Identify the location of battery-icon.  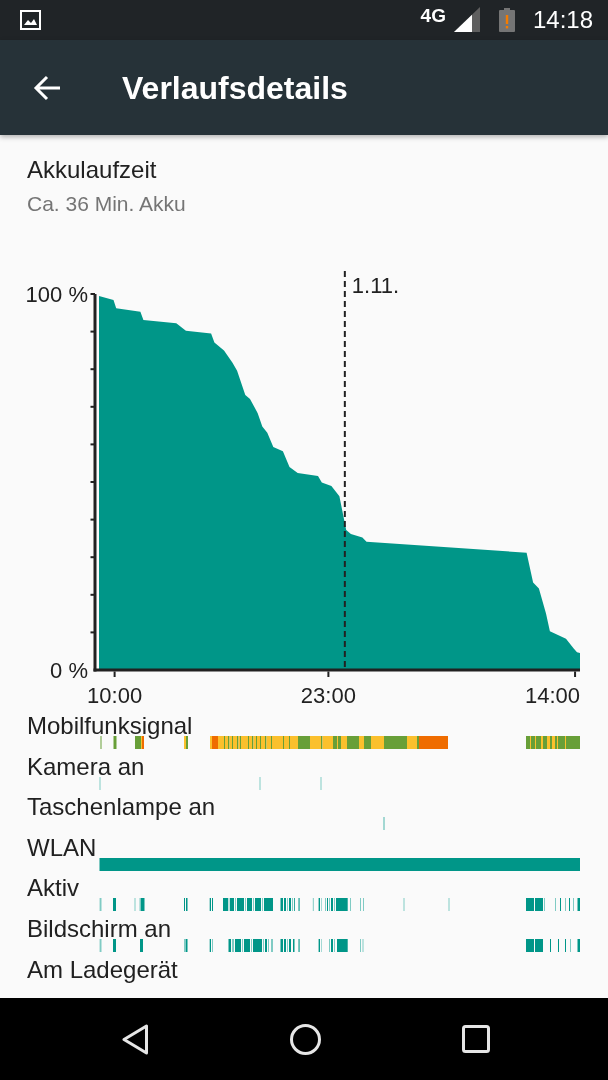
(506, 20).